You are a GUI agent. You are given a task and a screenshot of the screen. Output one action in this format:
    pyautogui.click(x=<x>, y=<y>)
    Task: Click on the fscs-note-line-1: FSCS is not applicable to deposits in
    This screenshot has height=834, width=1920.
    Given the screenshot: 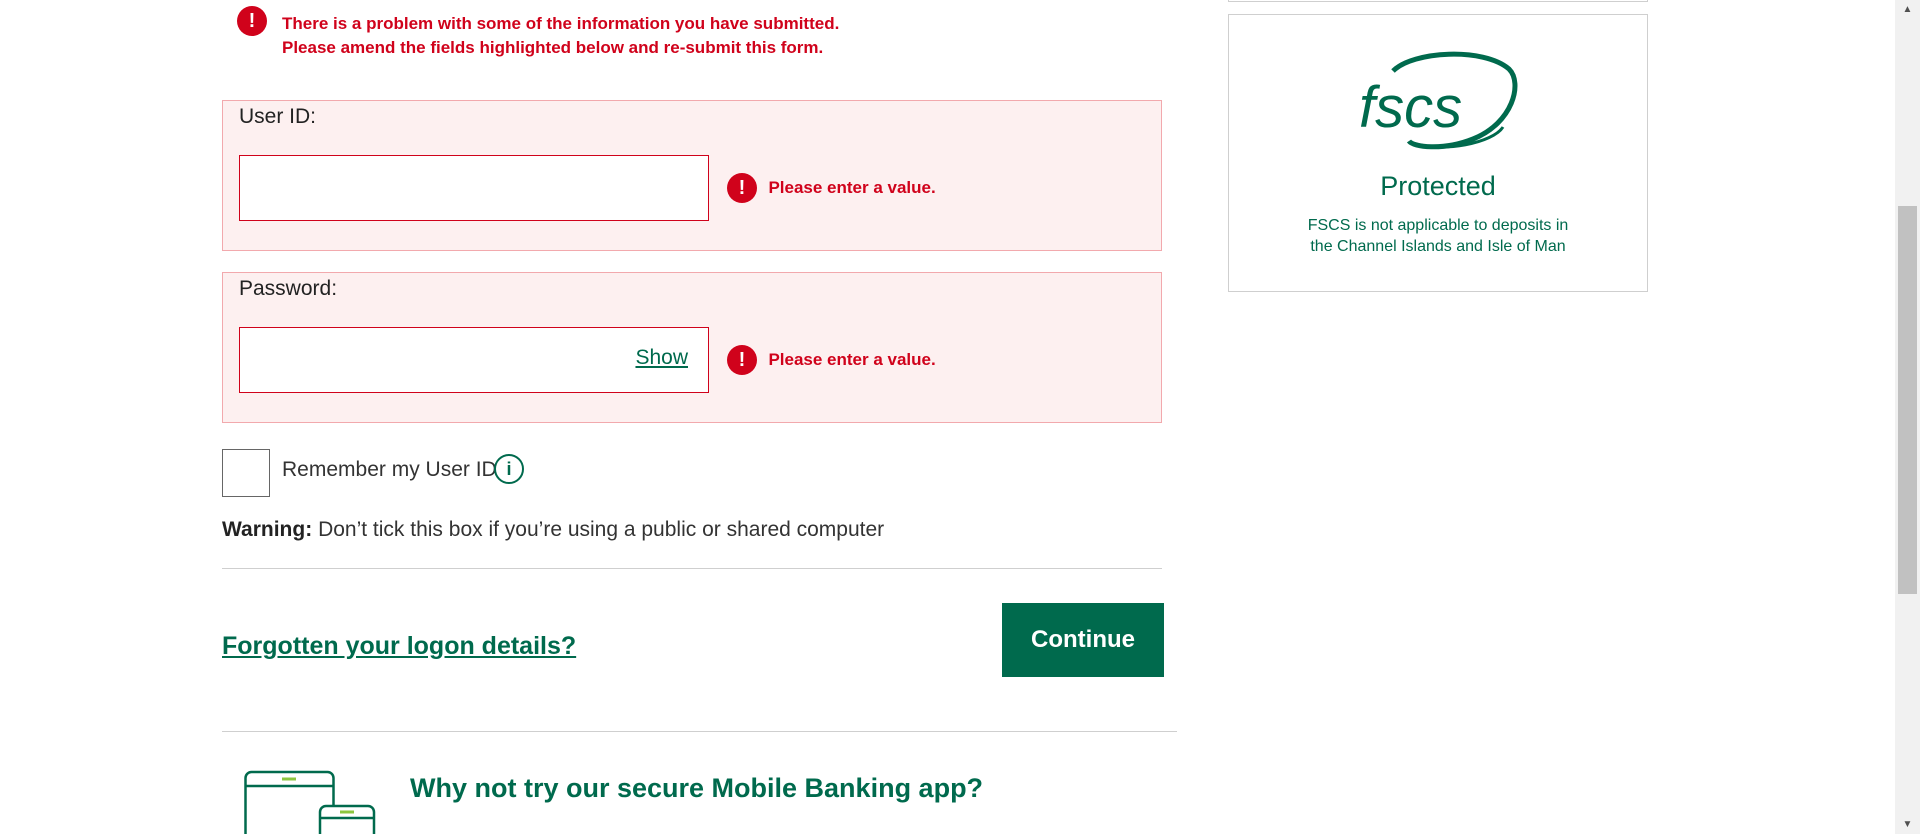 What is the action you would take?
    pyautogui.click(x=1438, y=225)
    